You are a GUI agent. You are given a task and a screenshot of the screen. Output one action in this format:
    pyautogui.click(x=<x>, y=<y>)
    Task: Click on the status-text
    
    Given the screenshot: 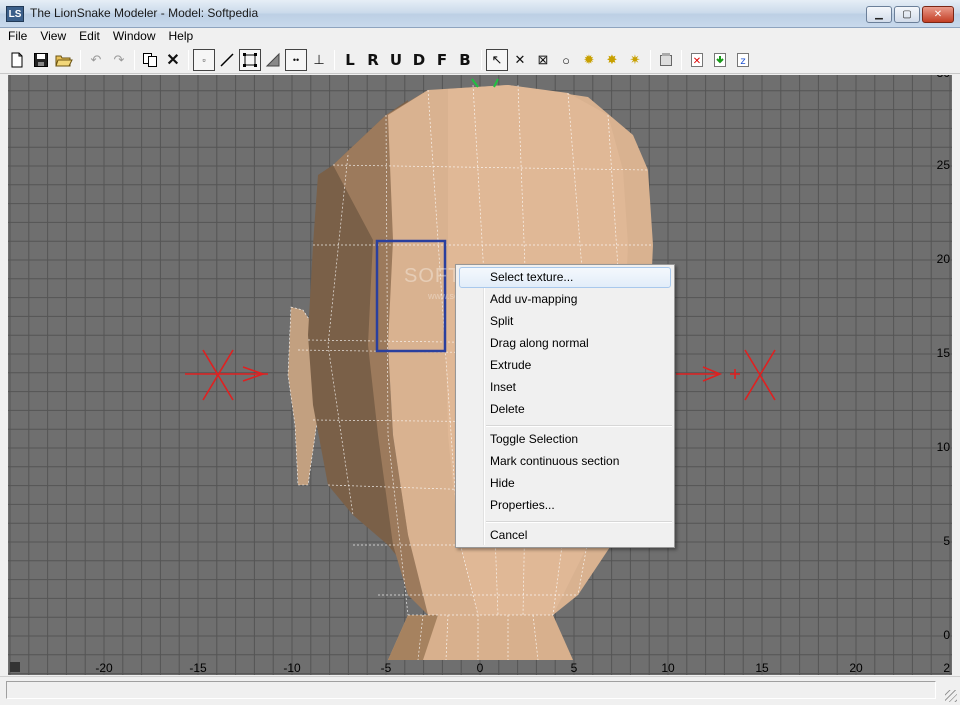 What is the action you would take?
    pyautogui.click(x=471, y=690)
    